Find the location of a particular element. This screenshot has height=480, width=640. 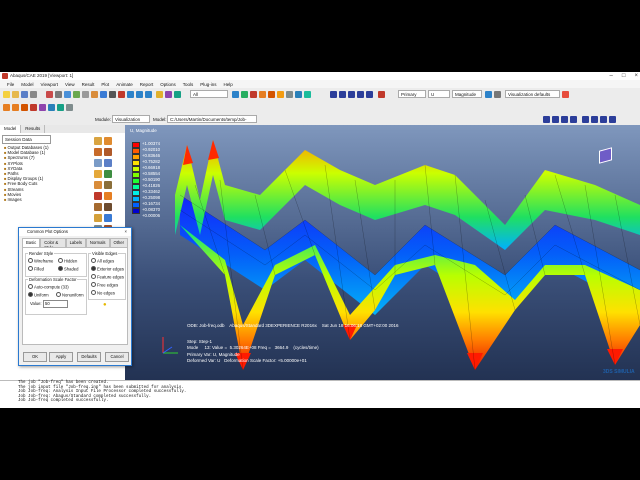

front-view-icon is located at coordinates (130, 94).